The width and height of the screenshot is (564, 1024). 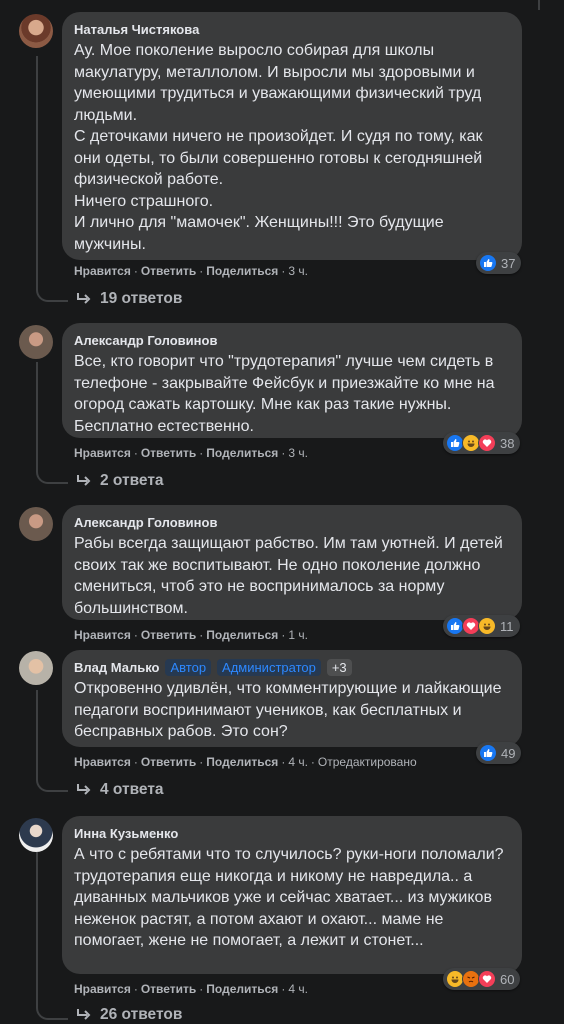 I want to click on admin-badge: Администратор, so click(x=269, y=667).